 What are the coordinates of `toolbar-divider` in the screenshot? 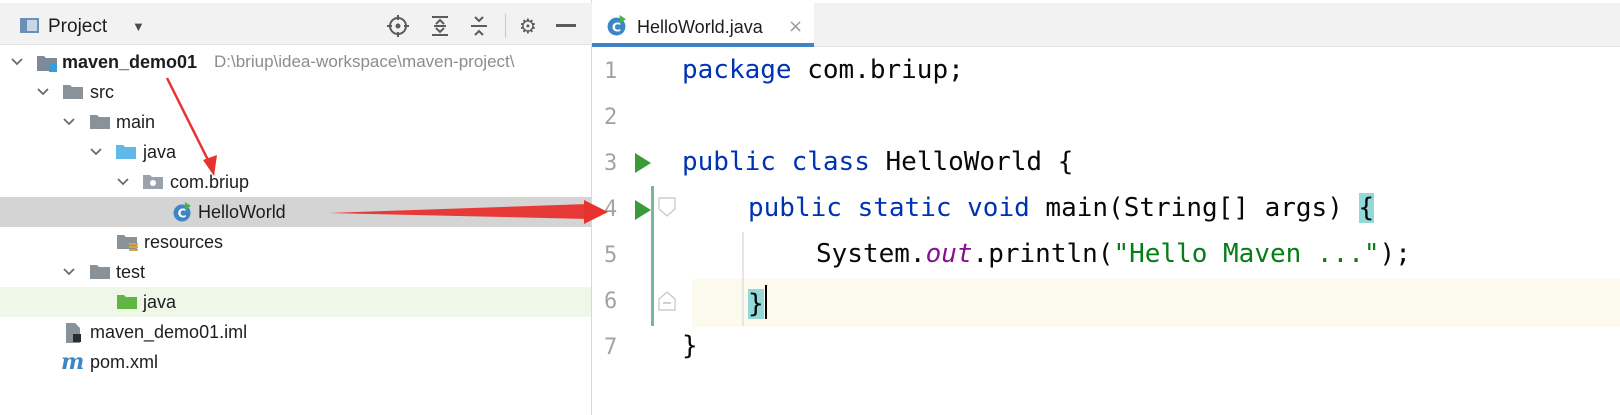 It's located at (505, 26).